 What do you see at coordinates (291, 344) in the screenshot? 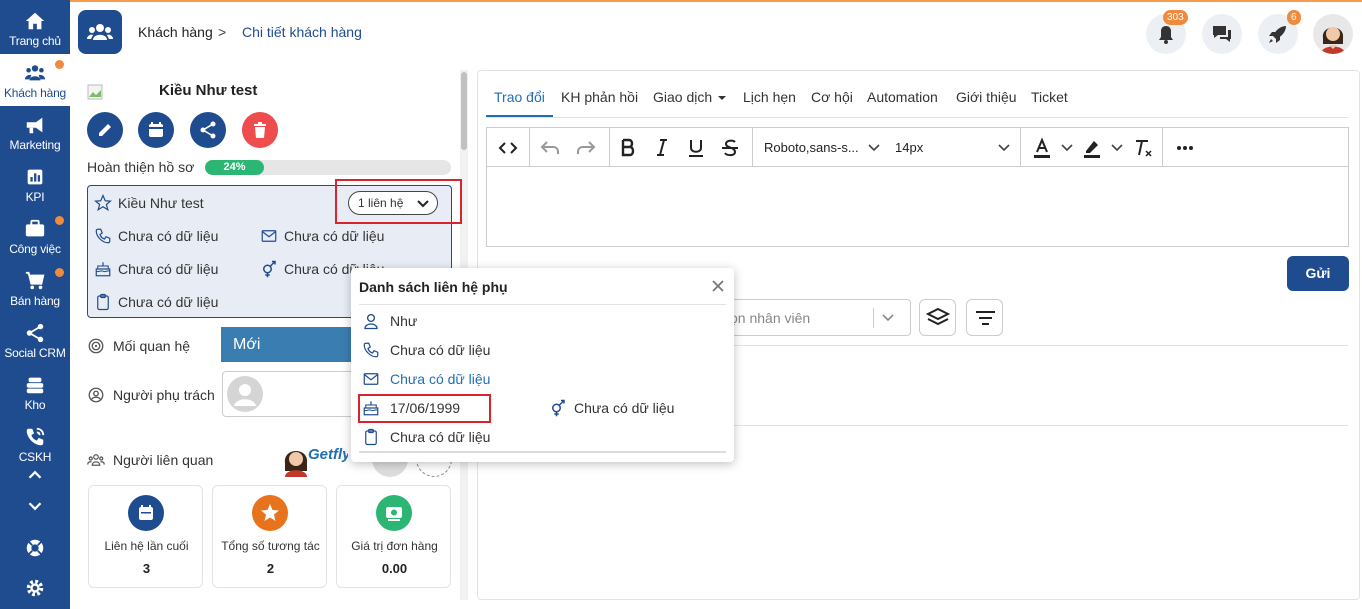
I see `relation-select: Mới` at bounding box center [291, 344].